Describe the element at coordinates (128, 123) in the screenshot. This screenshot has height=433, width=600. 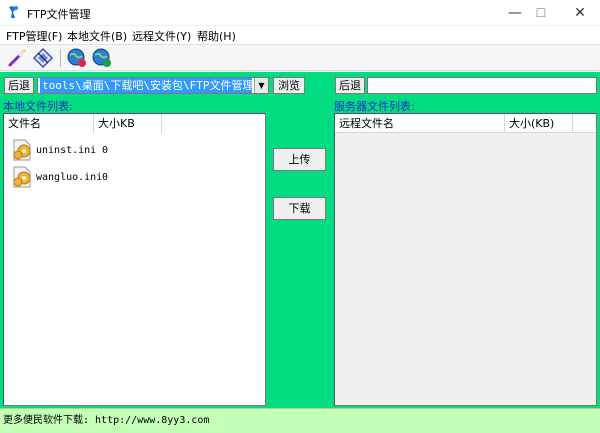
I see `local-col-size: 大小KB` at that location.